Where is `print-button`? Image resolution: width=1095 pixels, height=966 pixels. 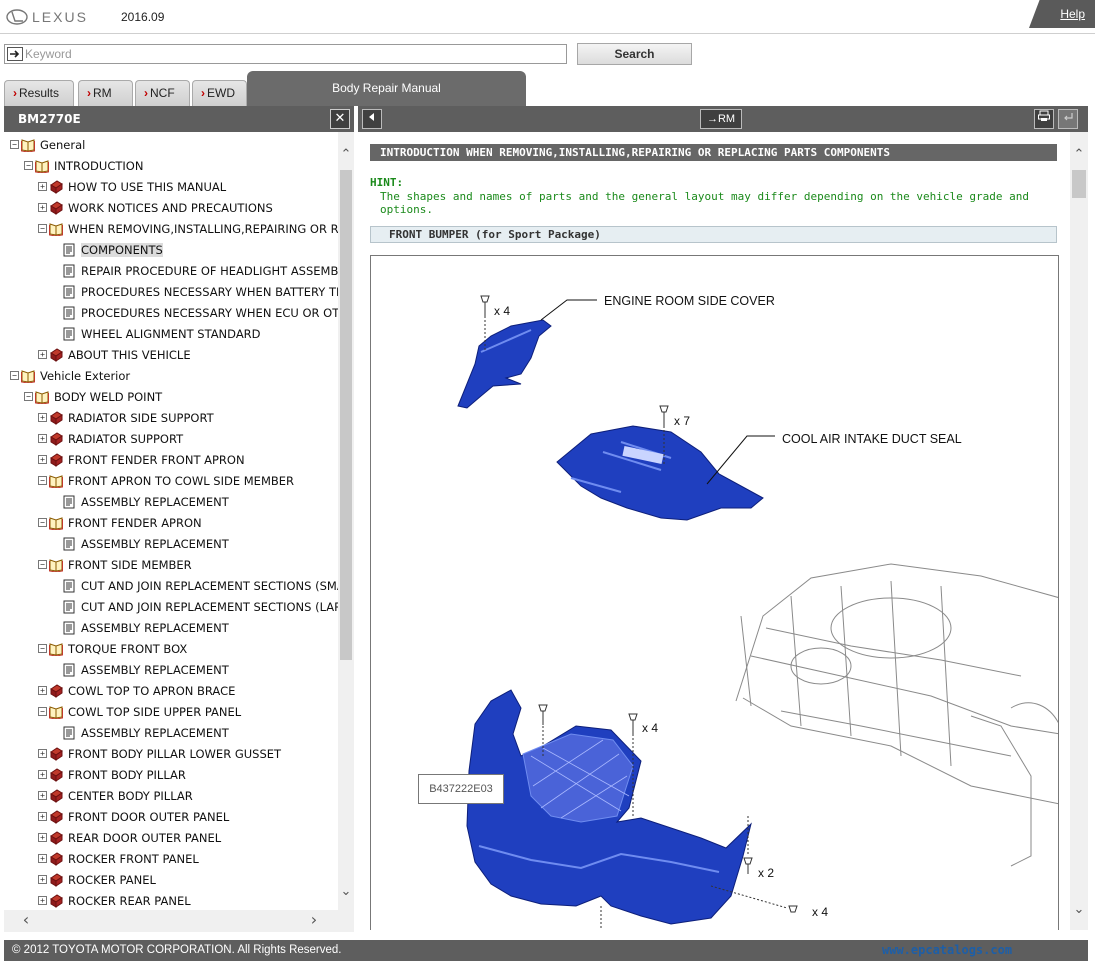 print-button is located at coordinates (1044, 119).